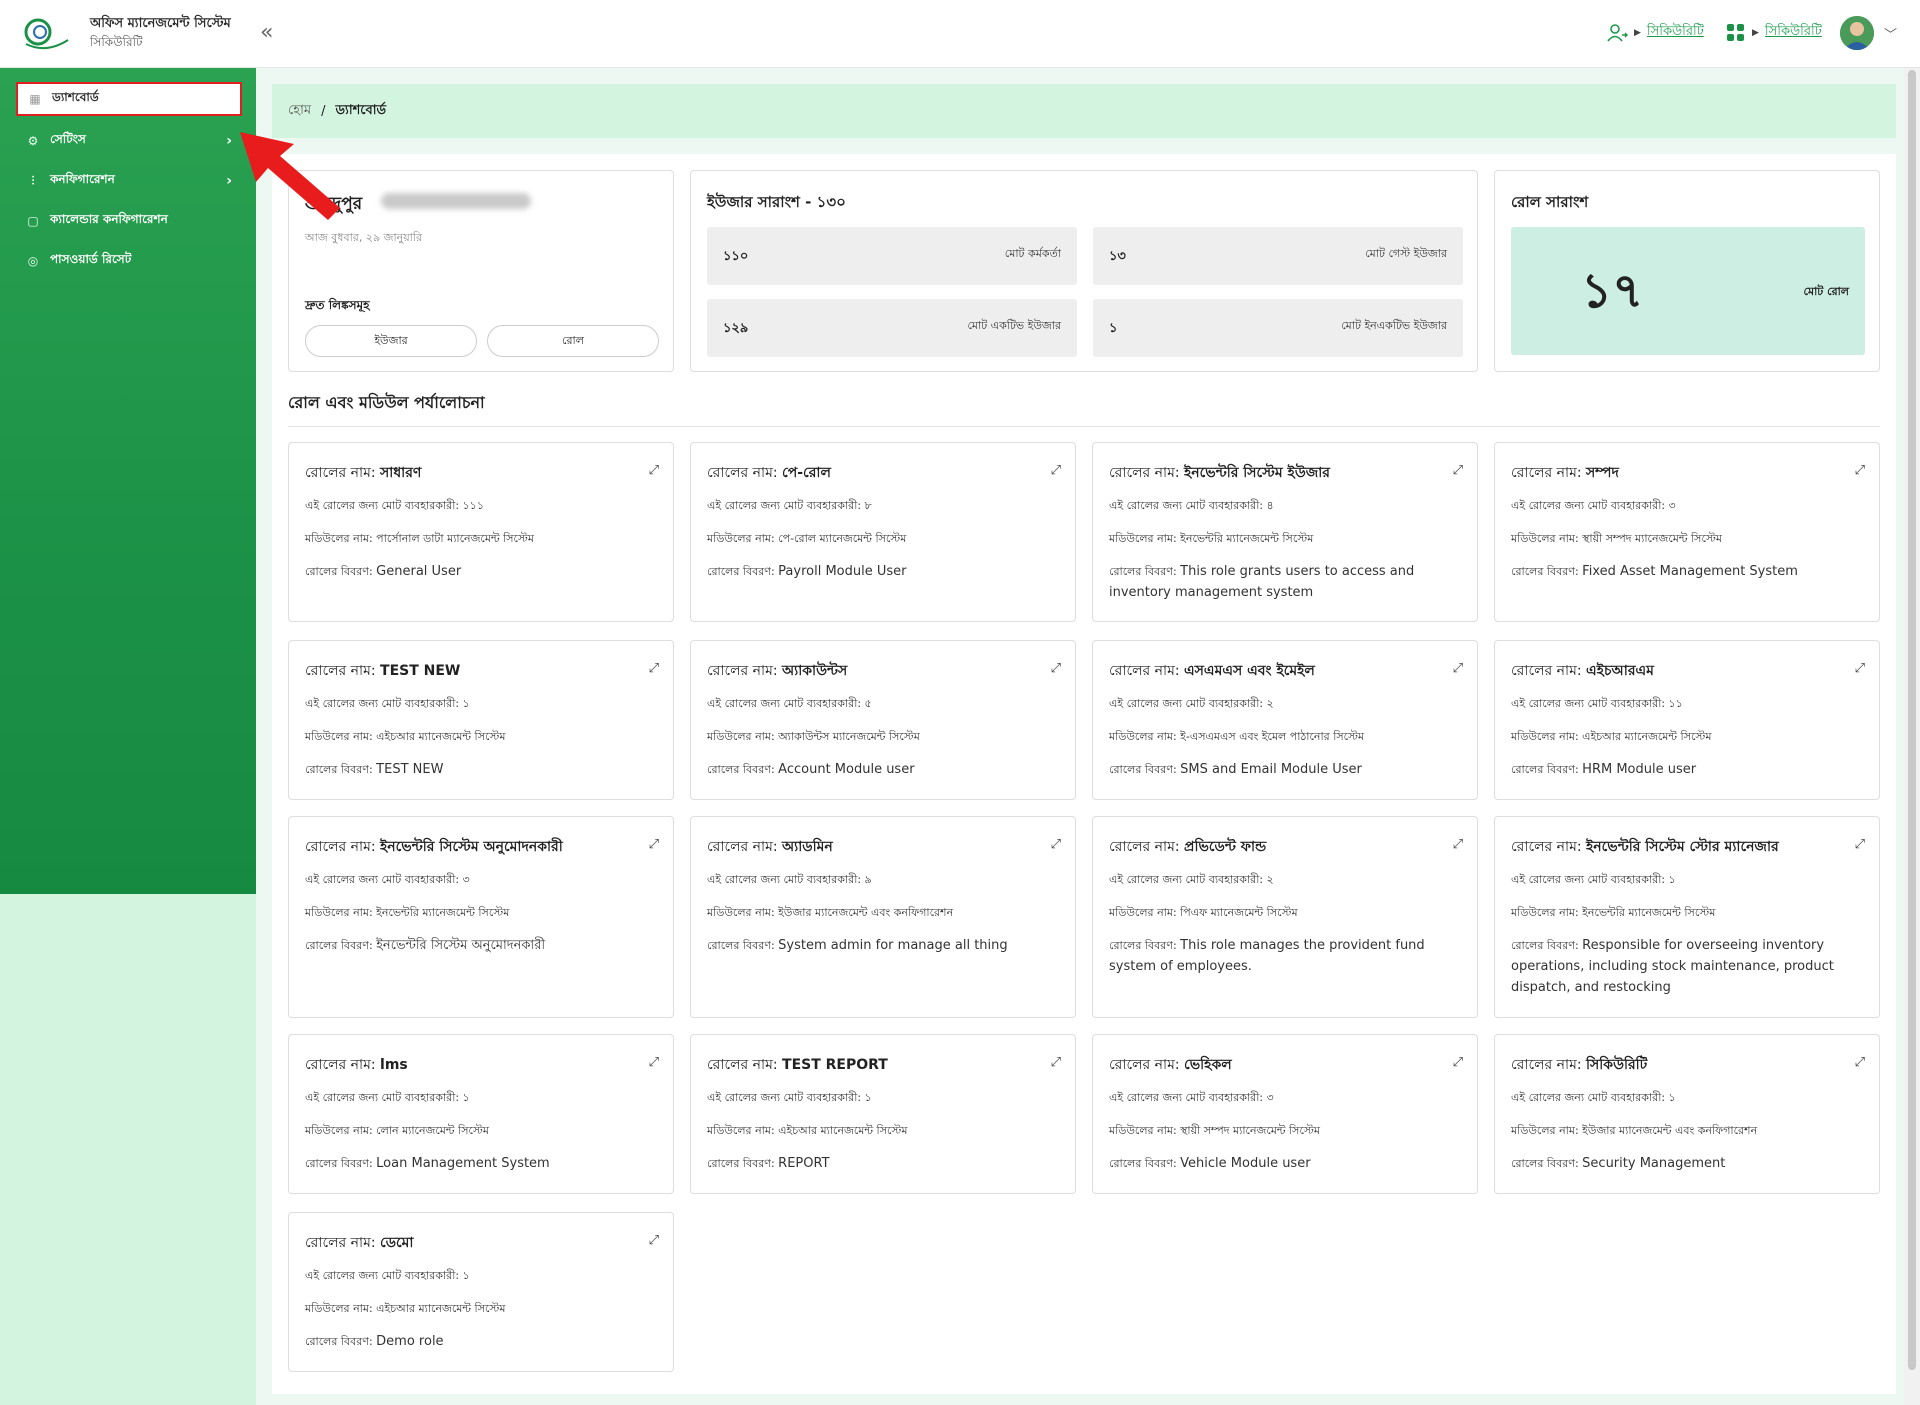 The image size is (1920, 1405). I want to click on users-value: ২, so click(1270, 879).